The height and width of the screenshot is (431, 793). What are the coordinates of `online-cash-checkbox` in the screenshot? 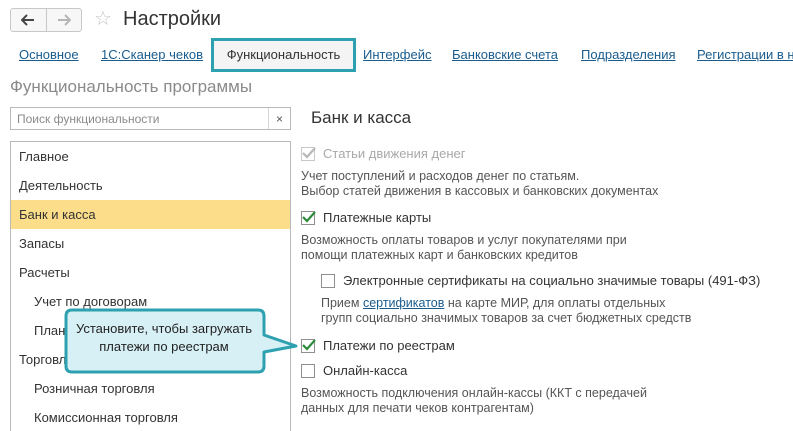 It's located at (308, 370).